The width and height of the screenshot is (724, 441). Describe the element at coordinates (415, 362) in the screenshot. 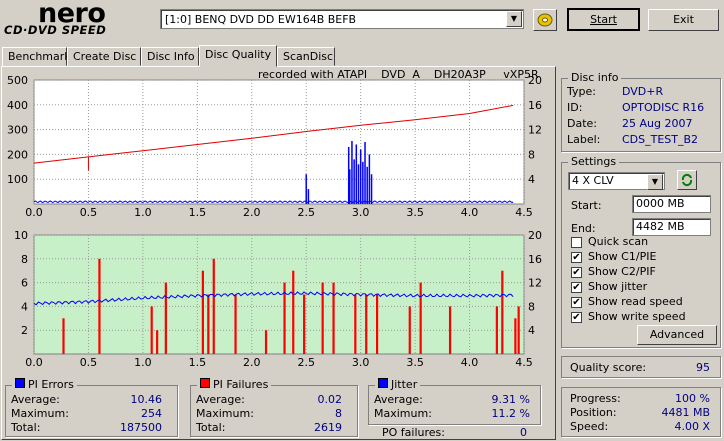

I see `x-tick-label: 3.5` at that location.